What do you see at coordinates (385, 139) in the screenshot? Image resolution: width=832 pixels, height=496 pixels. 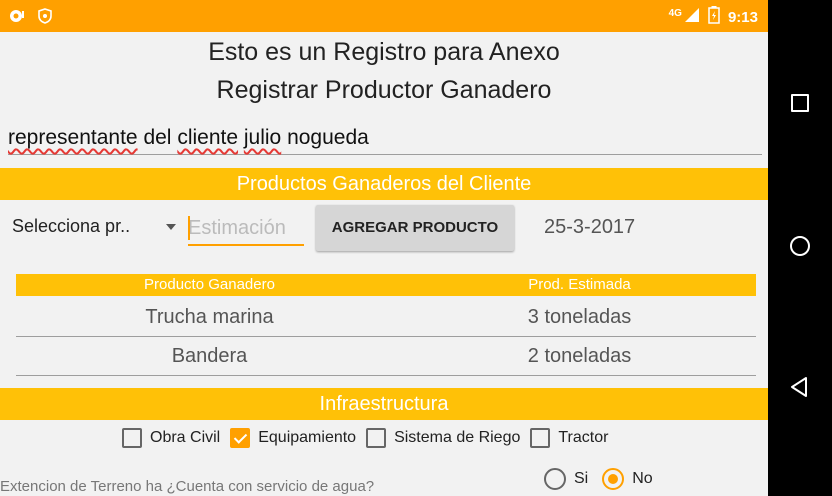 I see `client-name-input: representante del cliente julio nogueda` at bounding box center [385, 139].